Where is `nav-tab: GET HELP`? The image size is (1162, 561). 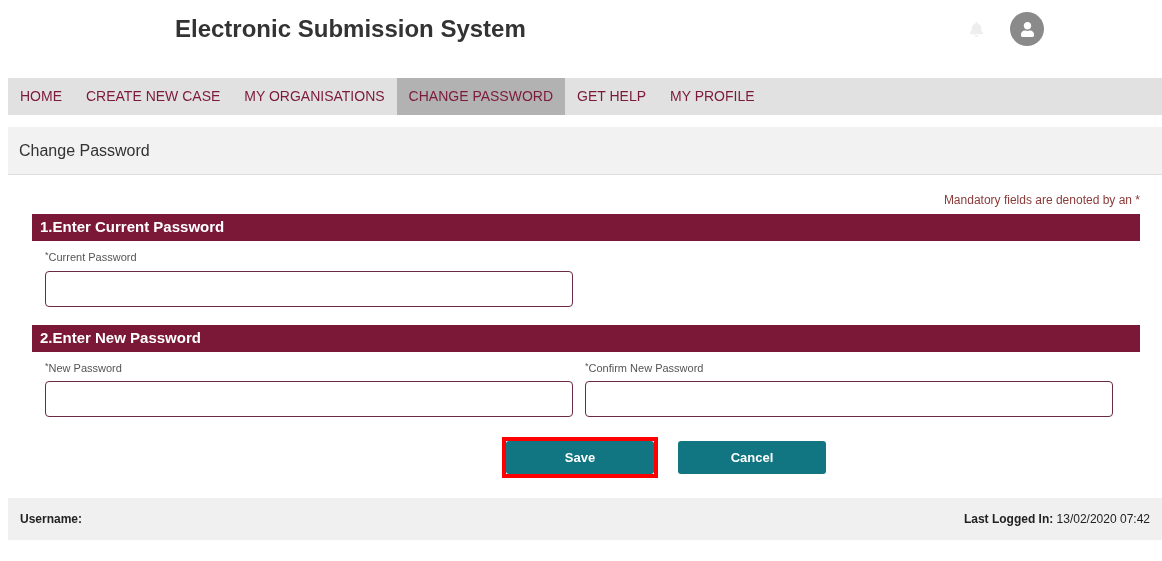 nav-tab: GET HELP is located at coordinates (612, 96).